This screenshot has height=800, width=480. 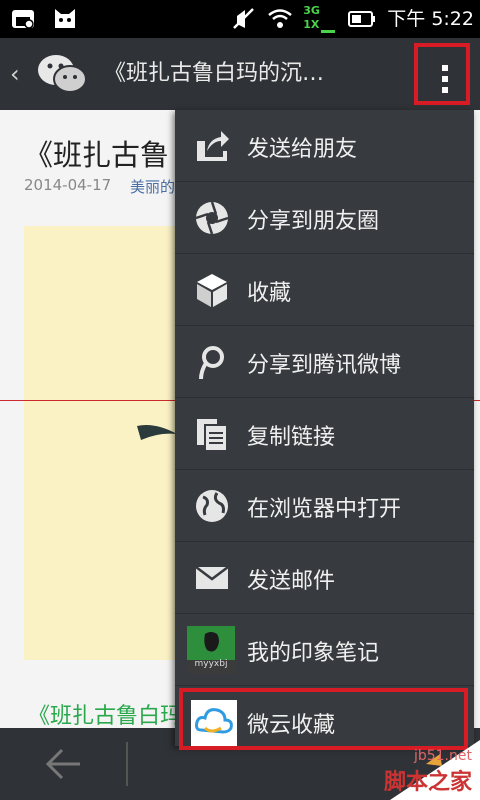 I want to click on menu-item-favorite: 收藏, so click(x=324, y=290).